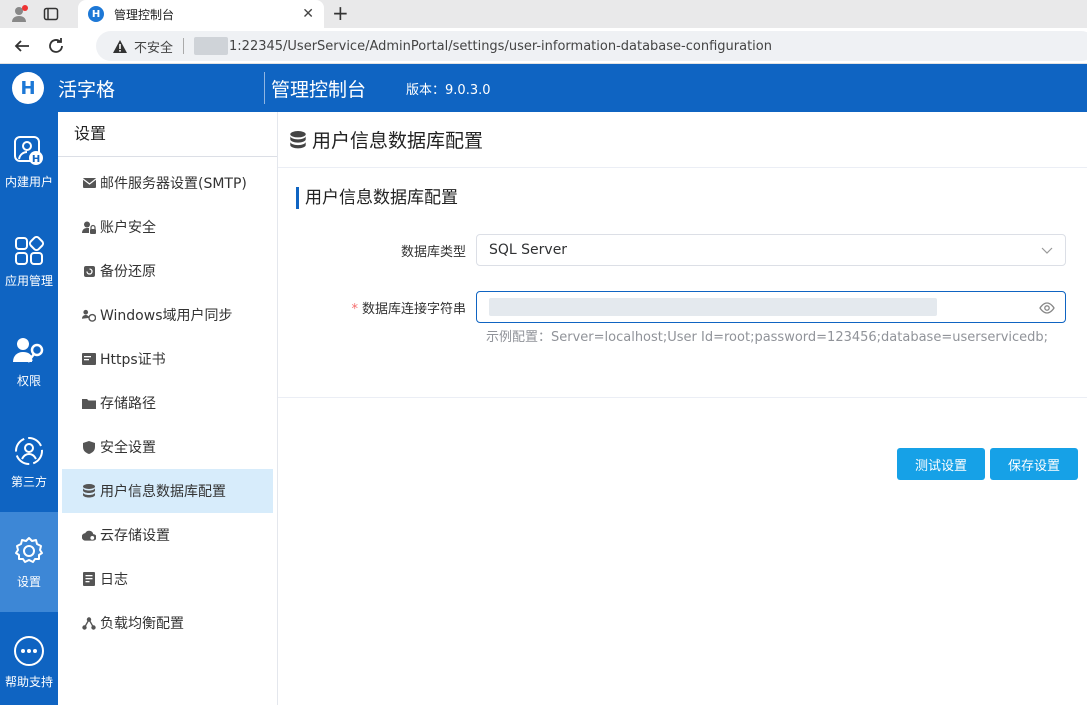  I want to click on menu-item-load-balancing: 负载均衡配置, so click(167, 623).